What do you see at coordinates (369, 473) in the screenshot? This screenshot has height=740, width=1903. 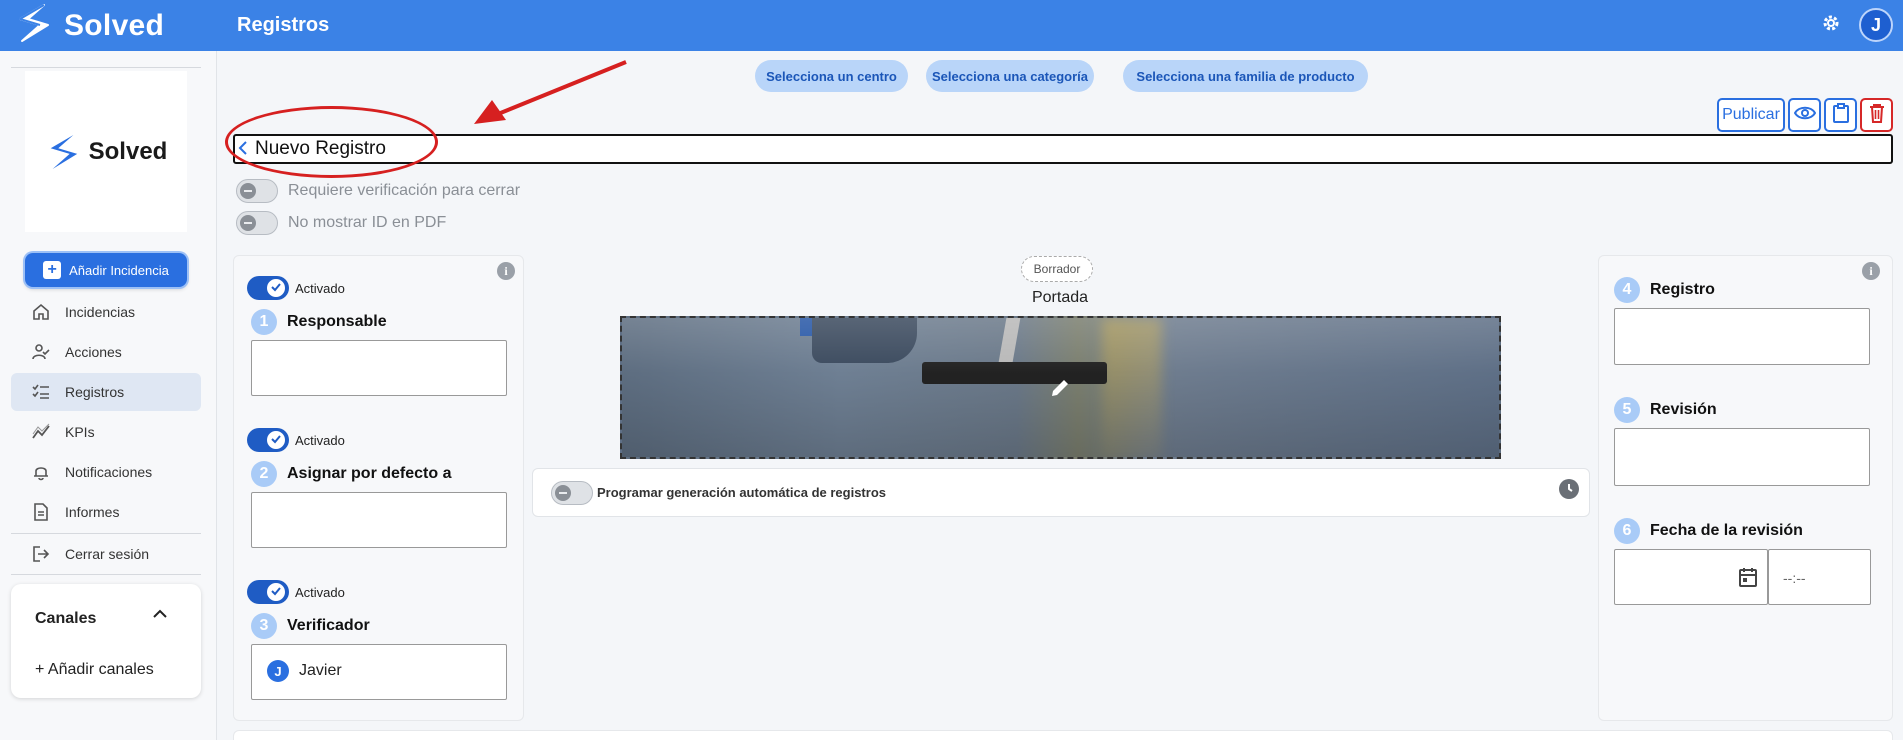 I see `step-label: Asignar por defecto a` at bounding box center [369, 473].